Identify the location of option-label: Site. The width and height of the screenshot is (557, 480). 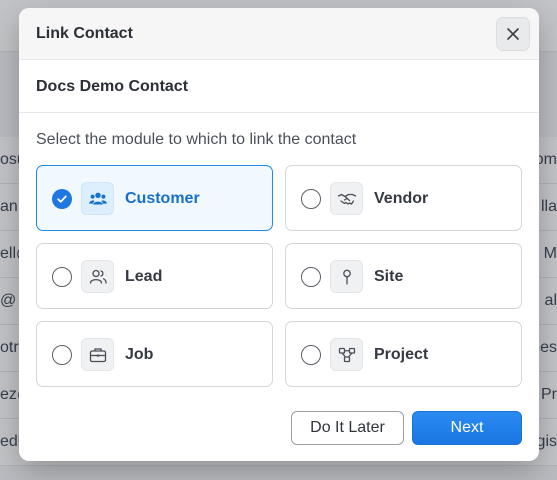
(389, 276).